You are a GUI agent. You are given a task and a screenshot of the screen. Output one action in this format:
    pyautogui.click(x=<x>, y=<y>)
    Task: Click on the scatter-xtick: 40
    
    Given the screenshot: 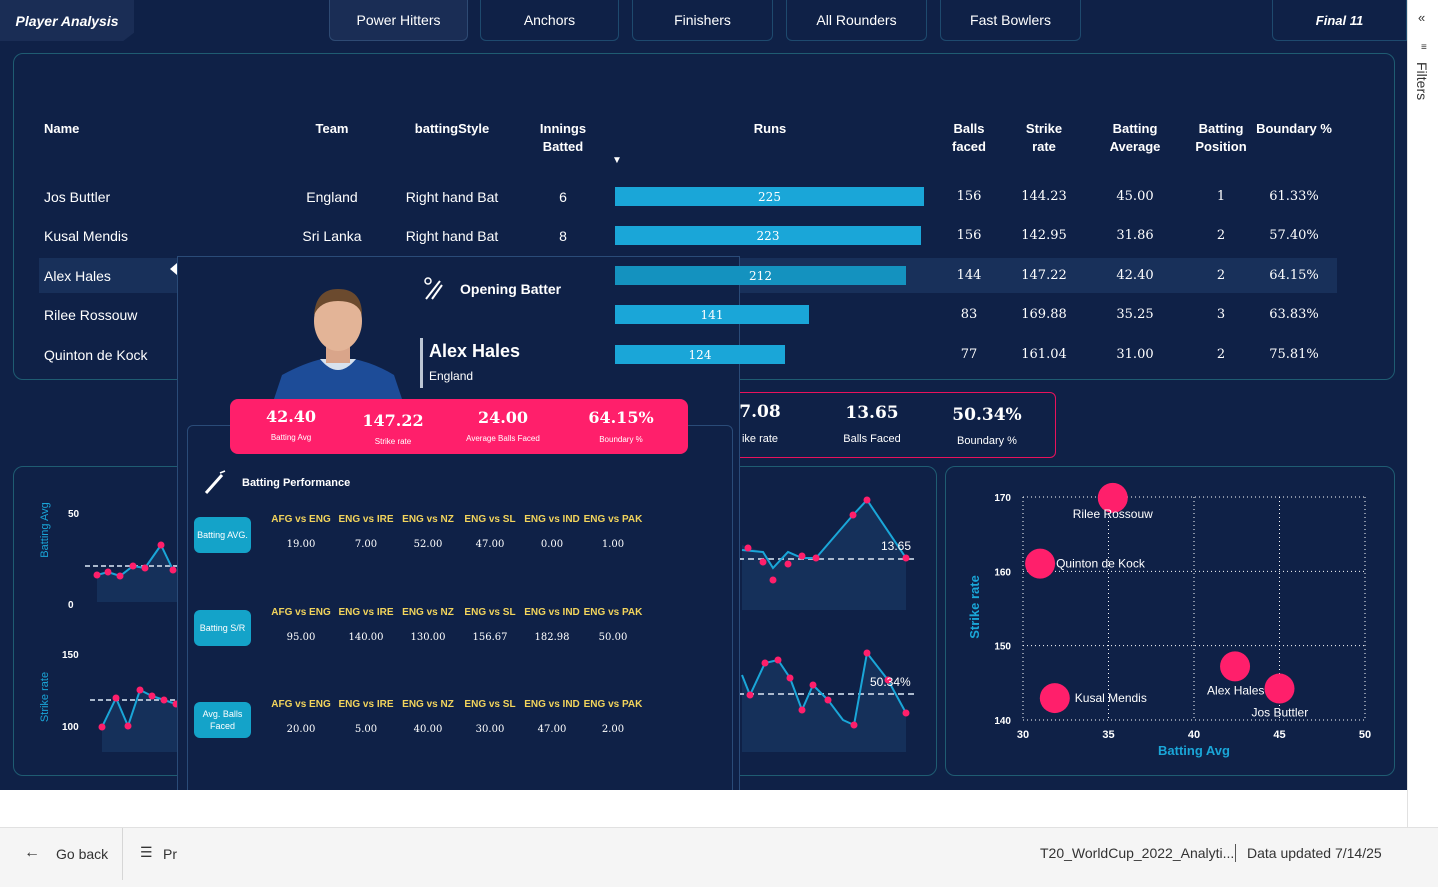 What is the action you would take?
    pyautogui.click(x=1194, y=735)
    